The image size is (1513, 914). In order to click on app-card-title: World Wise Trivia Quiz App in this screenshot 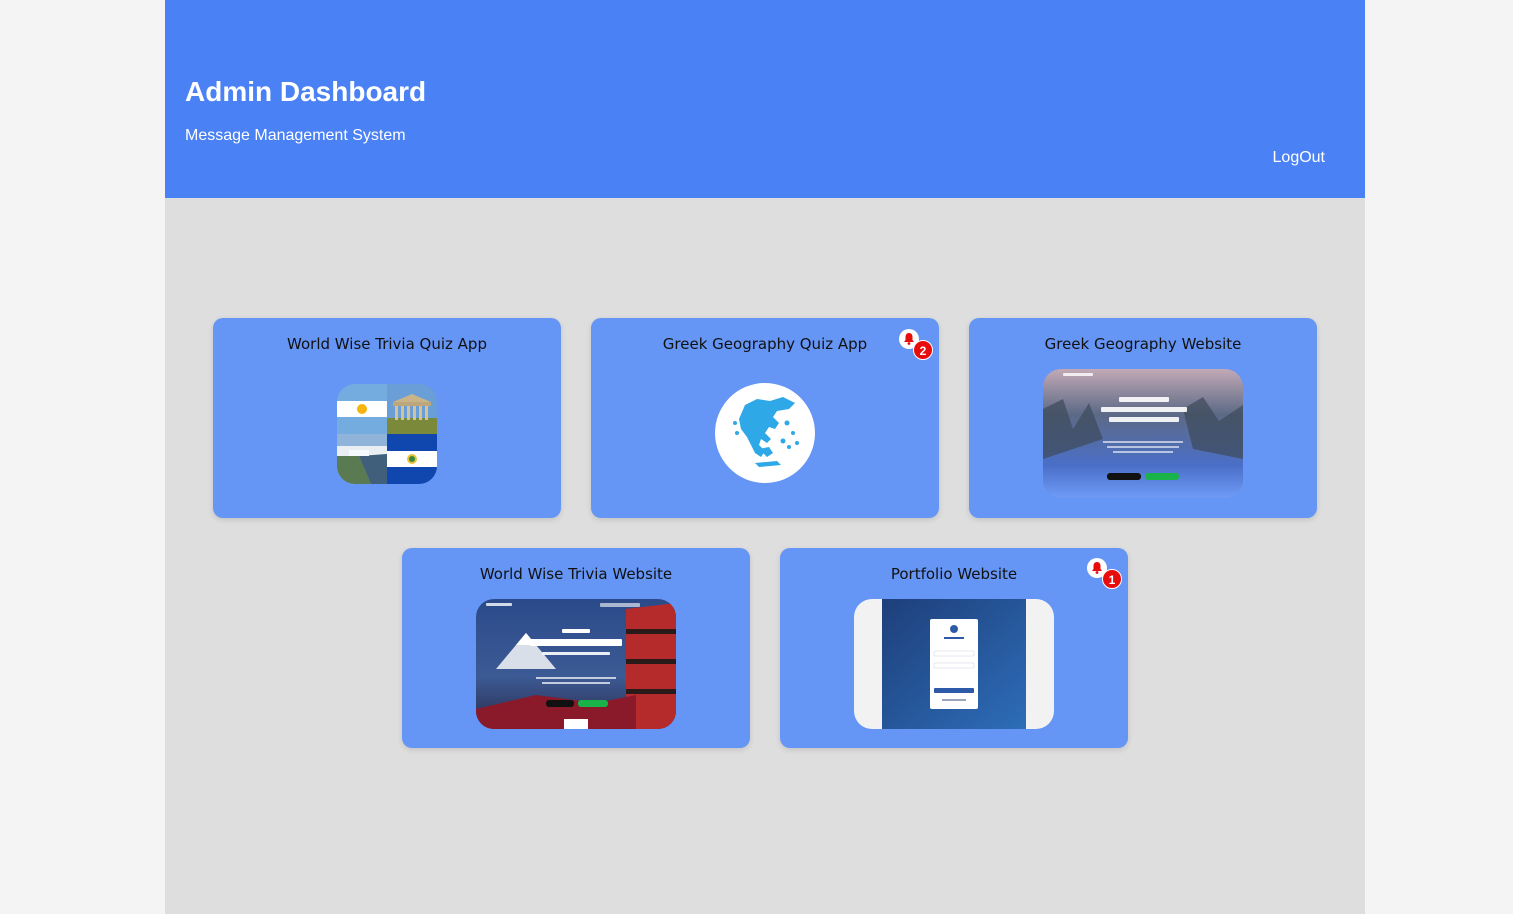, I will do `click(387, 344)`.